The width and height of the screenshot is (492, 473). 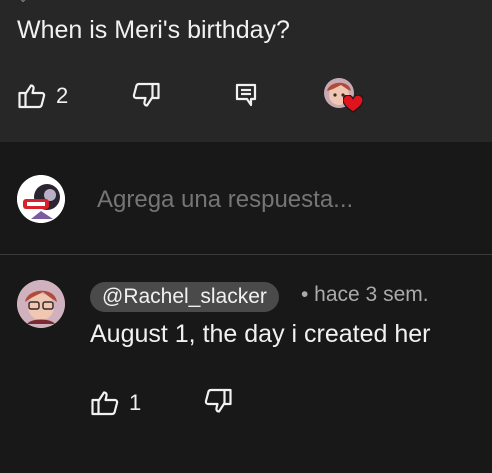 I want to click on like-button: 2, so click(x=43, y=96).